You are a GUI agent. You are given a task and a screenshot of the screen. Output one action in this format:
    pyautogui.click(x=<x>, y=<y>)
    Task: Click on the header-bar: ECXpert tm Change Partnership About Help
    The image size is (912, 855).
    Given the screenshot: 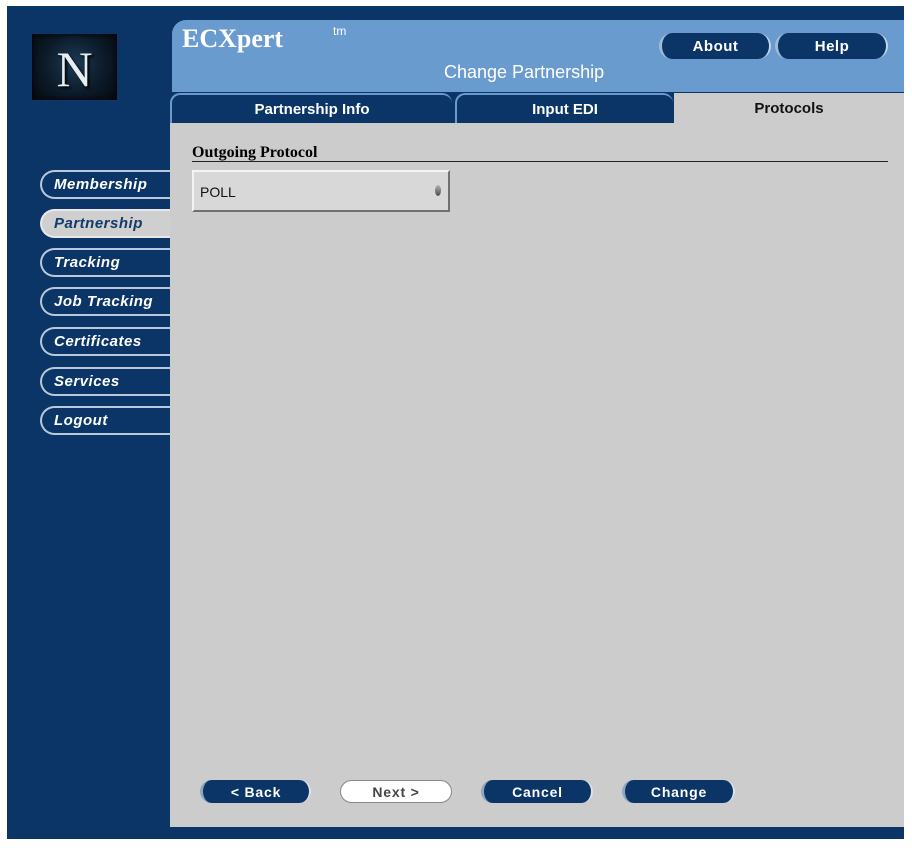 What is the action you would take?
    pyautogui.click(x=538, y=56)
    